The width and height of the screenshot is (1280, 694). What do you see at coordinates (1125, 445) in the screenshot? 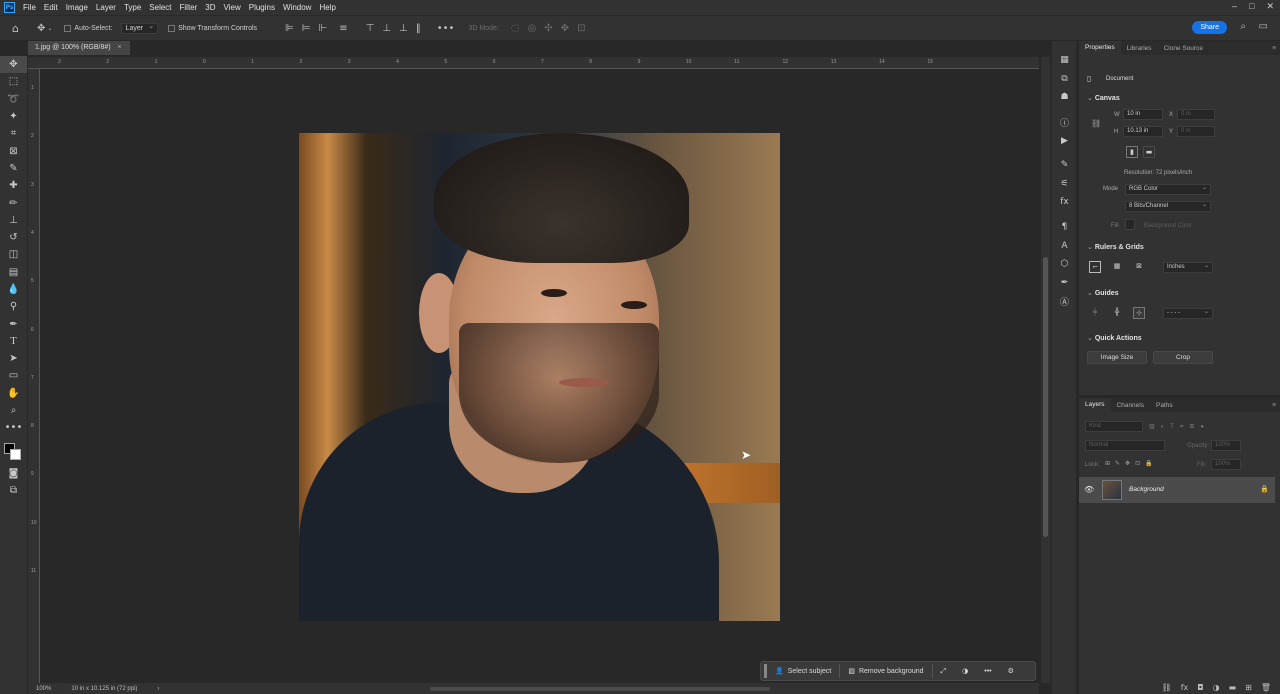
I see `blend-mode-dropdown: Normal` at bounding box center [1125, 445].